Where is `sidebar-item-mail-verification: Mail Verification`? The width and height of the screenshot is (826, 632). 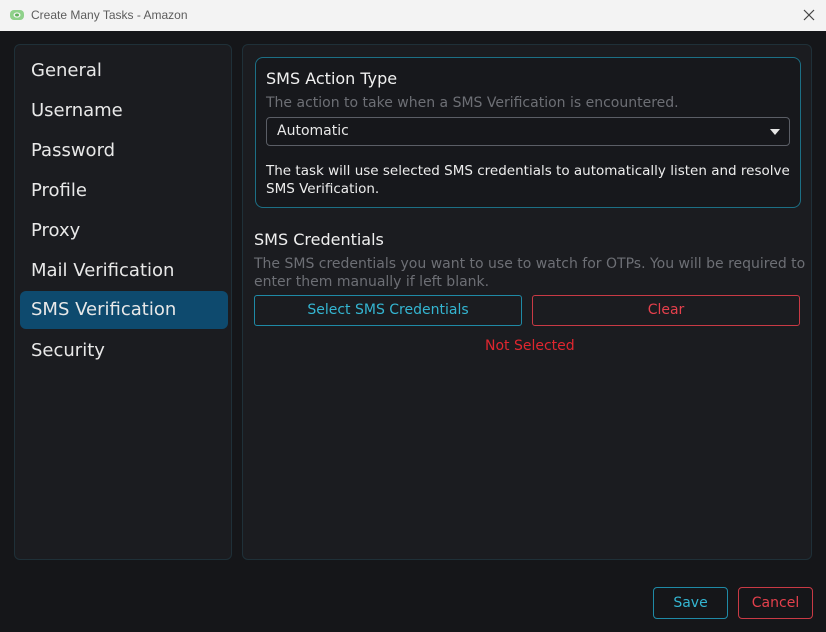 sidebar-item-mail-verification: Mail Verification is located at coordinates (124, 271).